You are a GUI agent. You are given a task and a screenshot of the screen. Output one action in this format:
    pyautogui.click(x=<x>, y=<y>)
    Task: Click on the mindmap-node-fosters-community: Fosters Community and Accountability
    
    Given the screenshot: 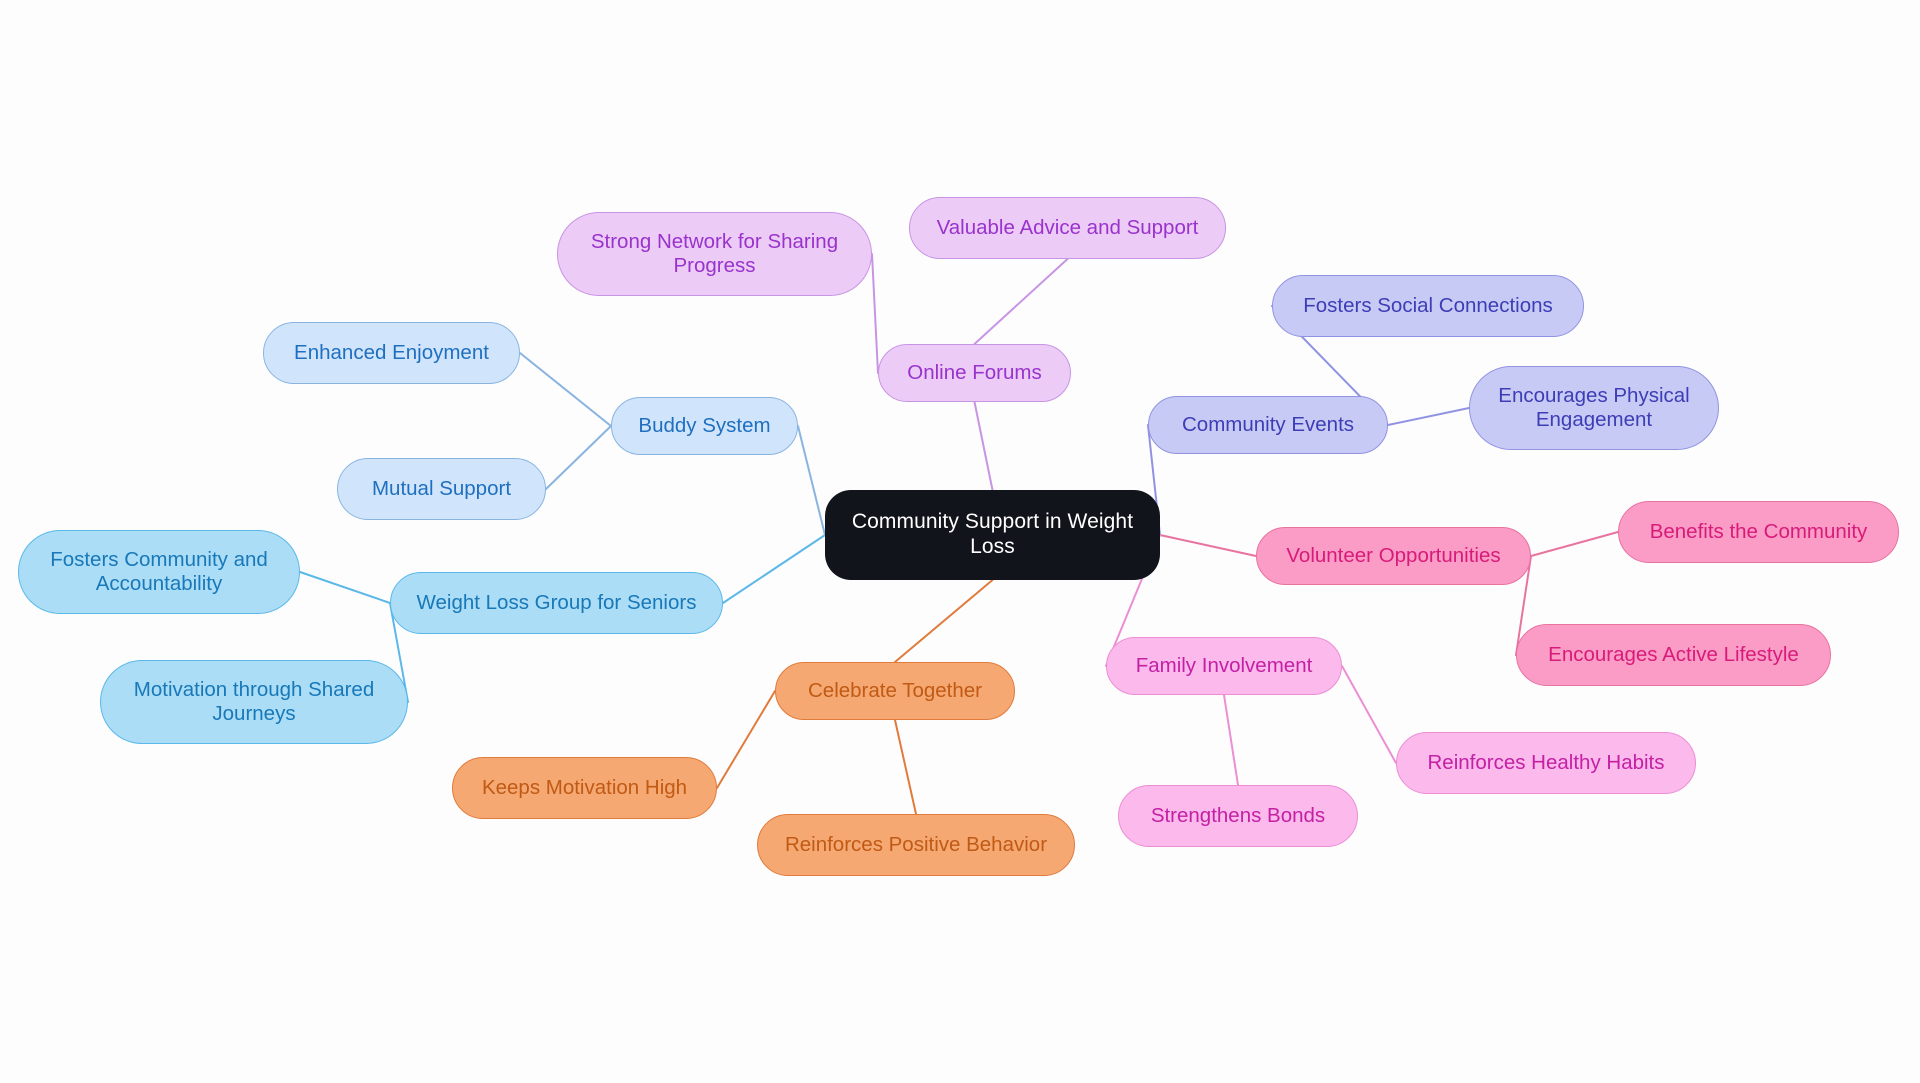 What is the action you would take?
    pyautogui.click(x=159, y=572)
    